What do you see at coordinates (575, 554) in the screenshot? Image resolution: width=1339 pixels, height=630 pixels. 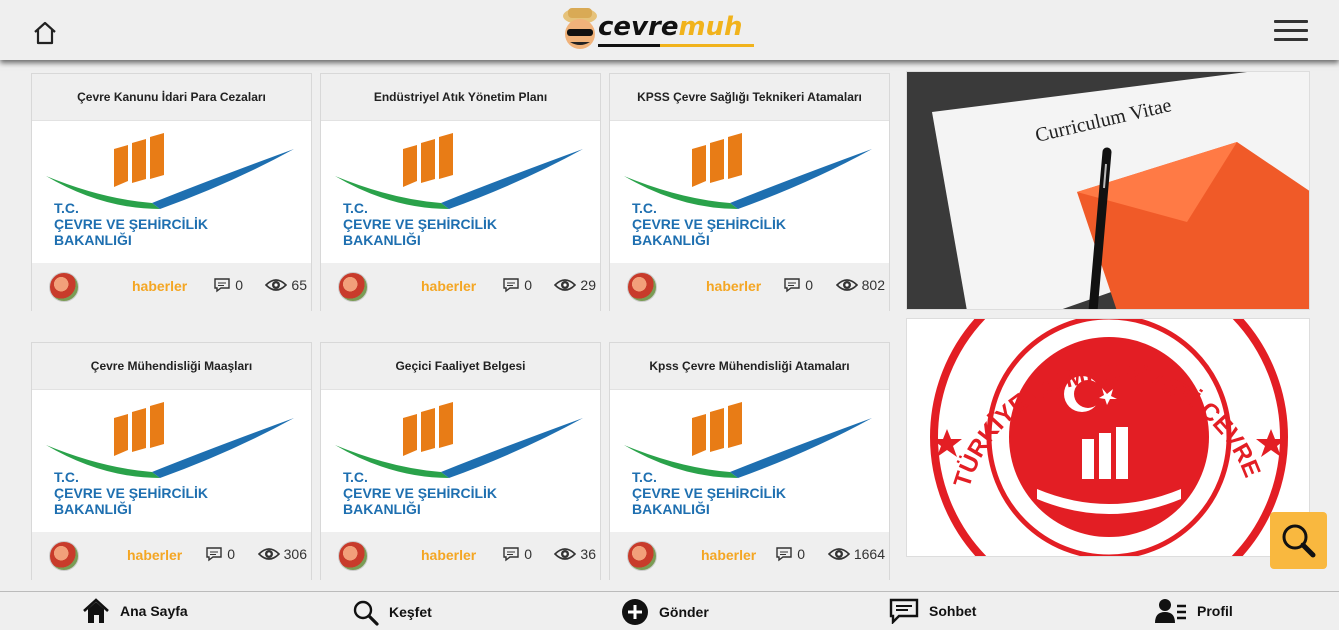 I see `view-count: 36` at bounding box center [575, 554].